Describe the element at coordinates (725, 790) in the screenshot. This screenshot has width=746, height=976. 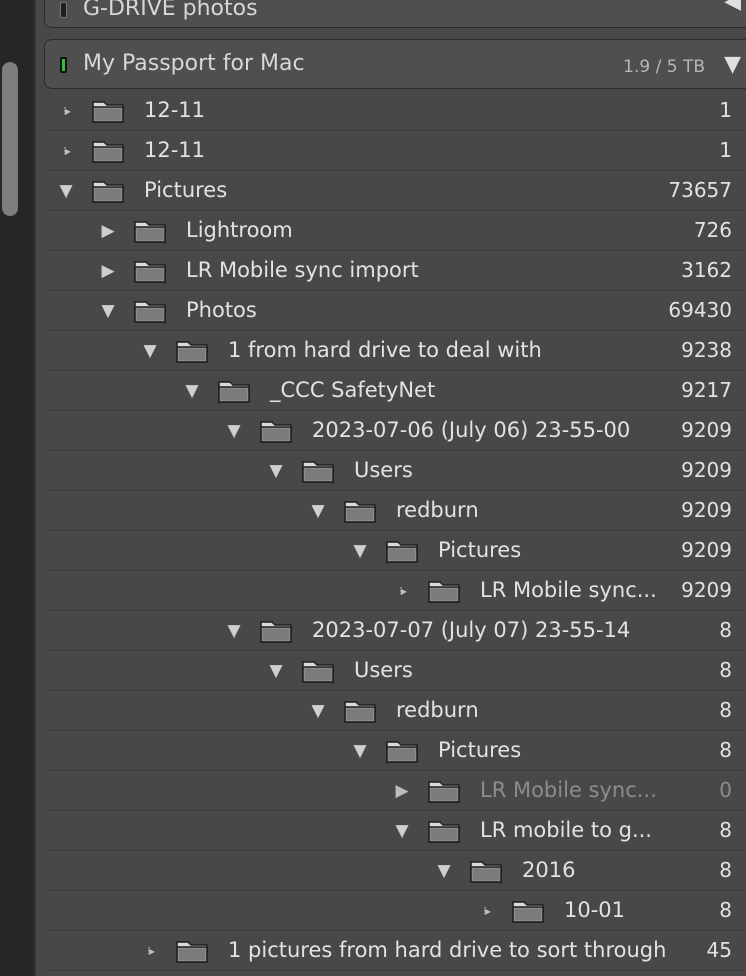
I see `photo-count: 0` at that location.